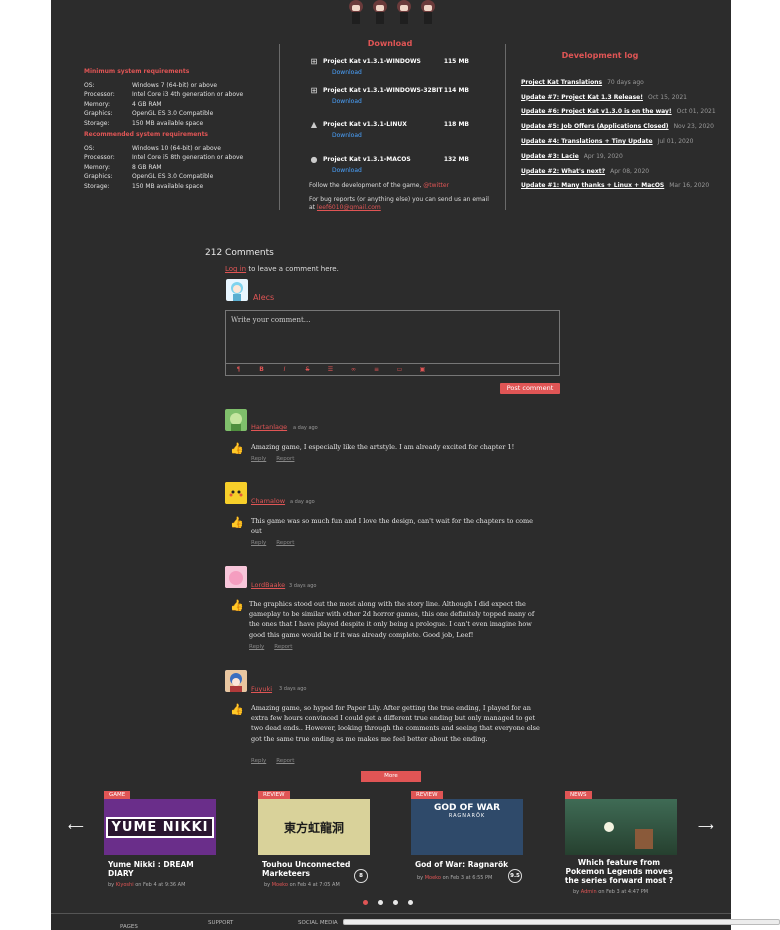  What do you see at coordinates (269, 427) in the screenshot?
I see `comment-username: Hartanlage` at bounding box center [269, 427].